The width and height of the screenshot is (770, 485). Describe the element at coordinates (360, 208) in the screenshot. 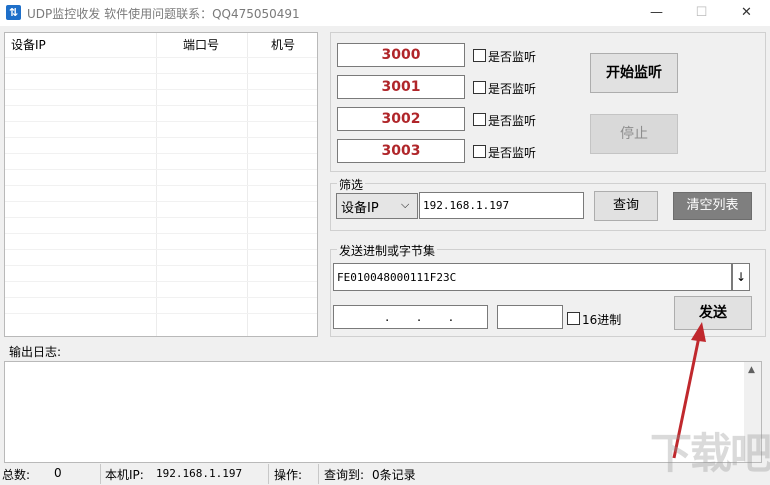

I see `filter-select-value: 设备IP` at that location.